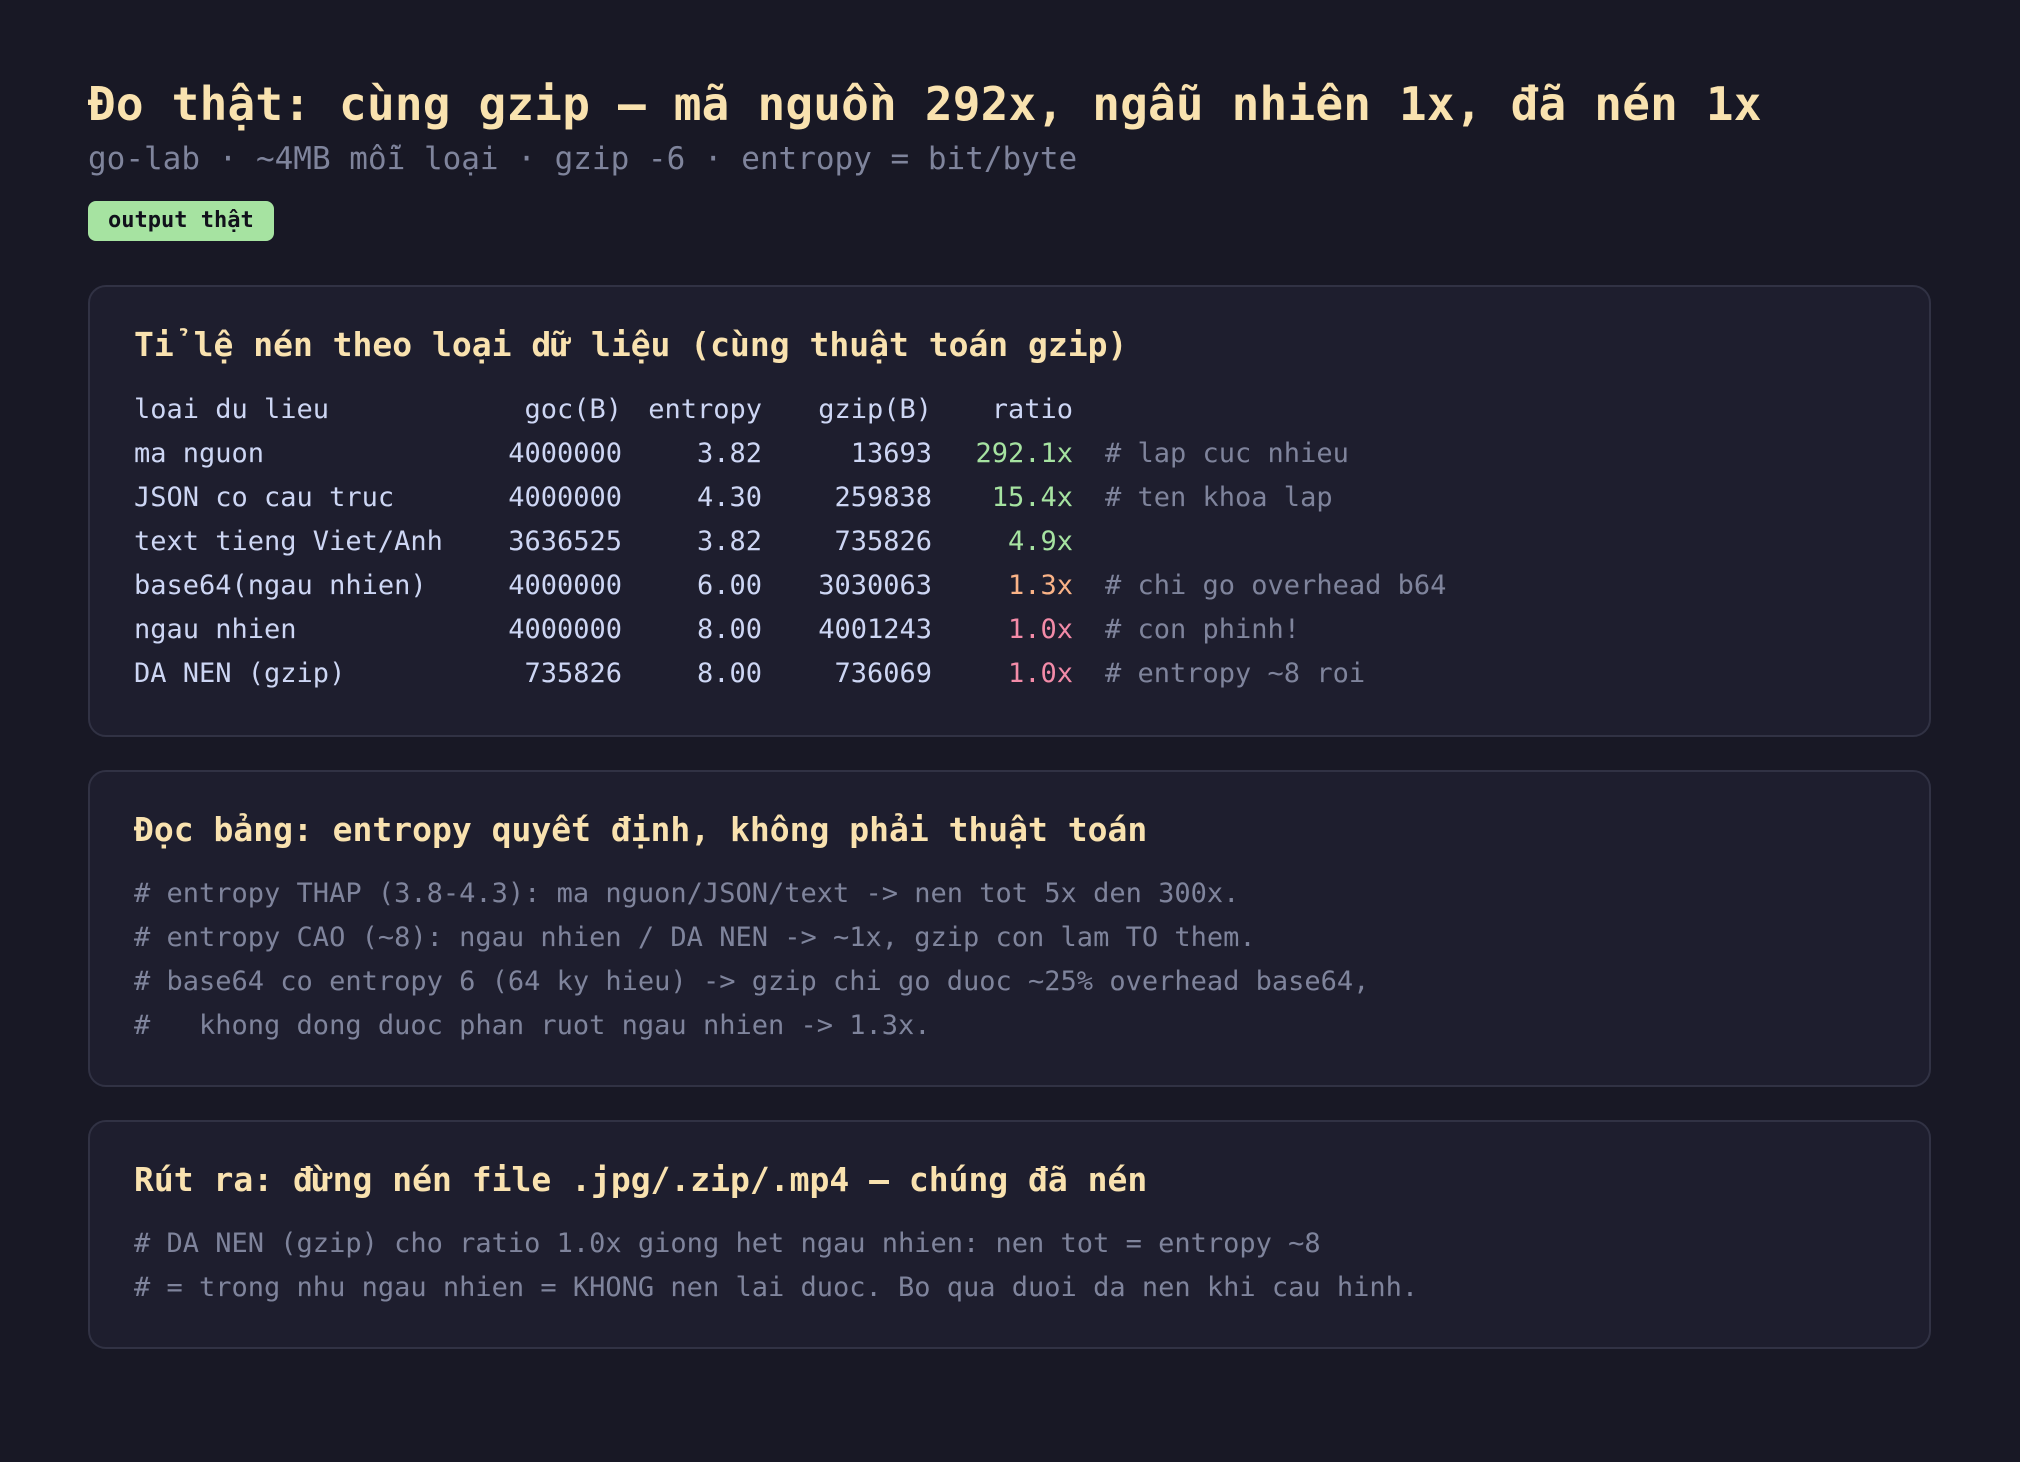 The width and height of the screenshot is (2020, 1462). I want to click on cell-gzip-bytes: 13693, so click(891, 453).